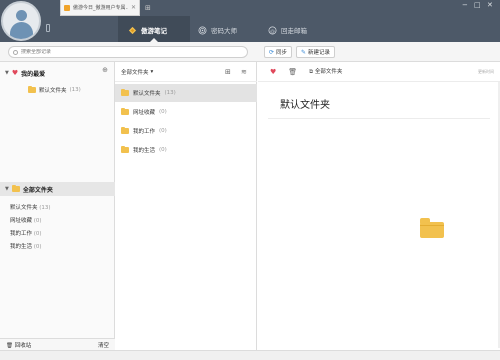 The width and height of the screenshot is (500, 360). What do you see at coordinates (21, 15) in the screenshot?
I see `avatar-head-shape` at bounding box center [21, 15].